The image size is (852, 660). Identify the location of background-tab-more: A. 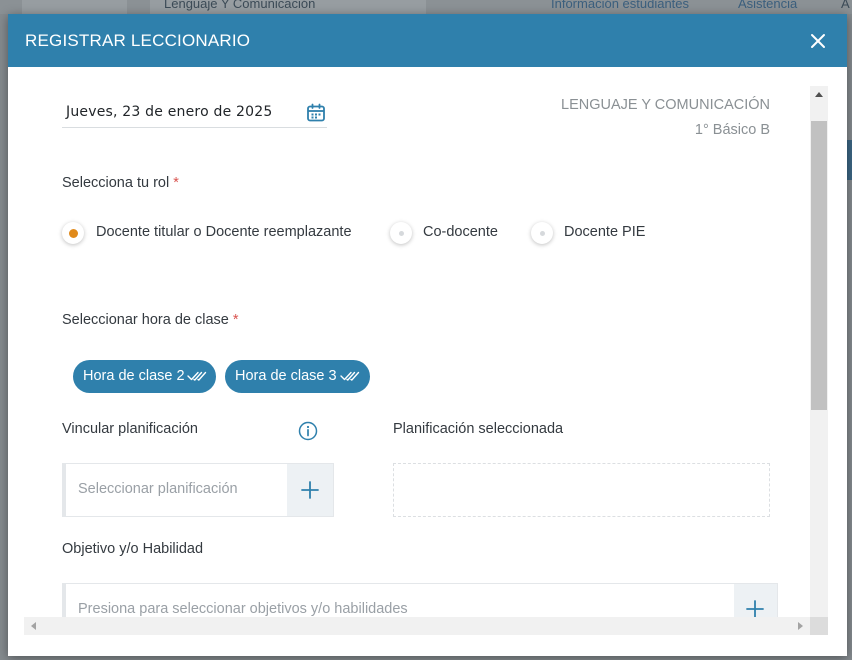
(845, 5).